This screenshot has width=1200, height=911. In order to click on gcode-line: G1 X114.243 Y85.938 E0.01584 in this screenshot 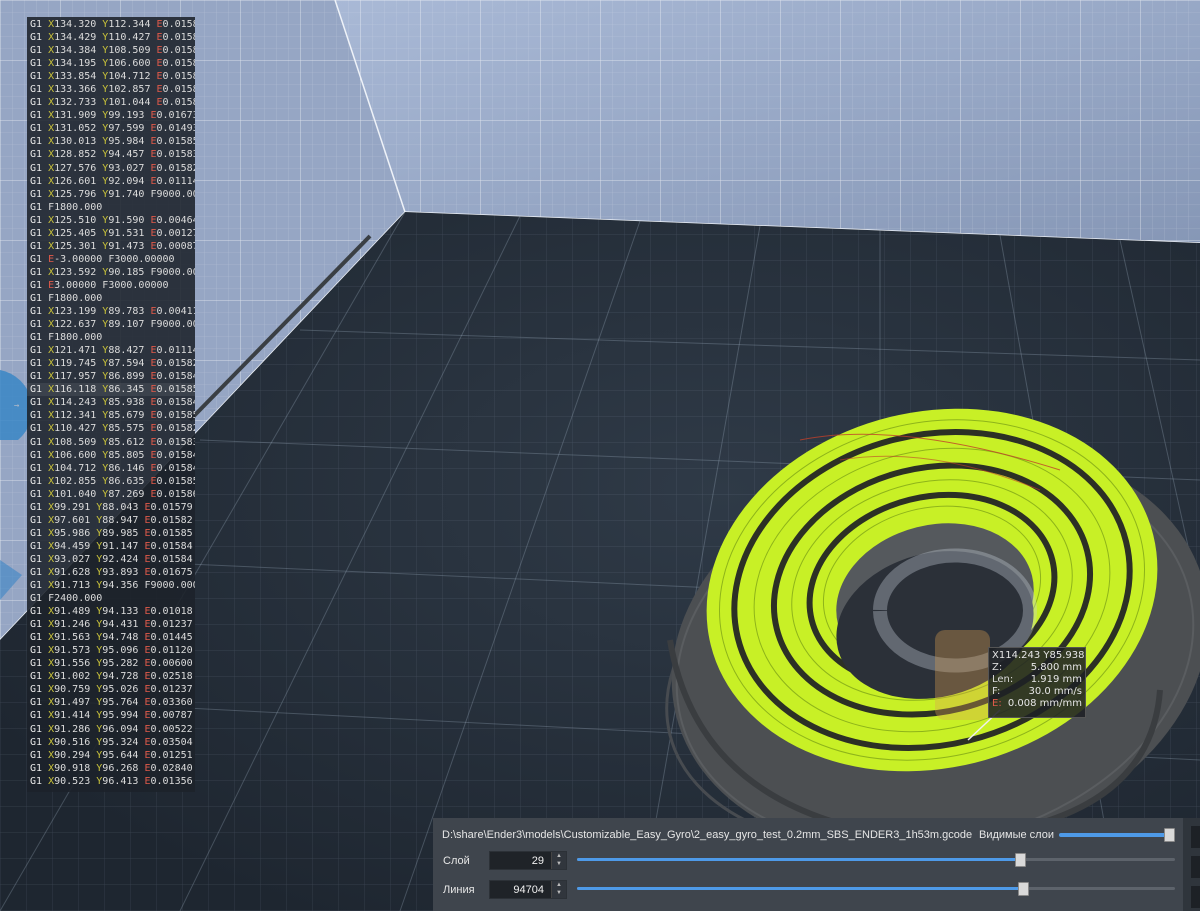, I will do `click(111, 402)`.